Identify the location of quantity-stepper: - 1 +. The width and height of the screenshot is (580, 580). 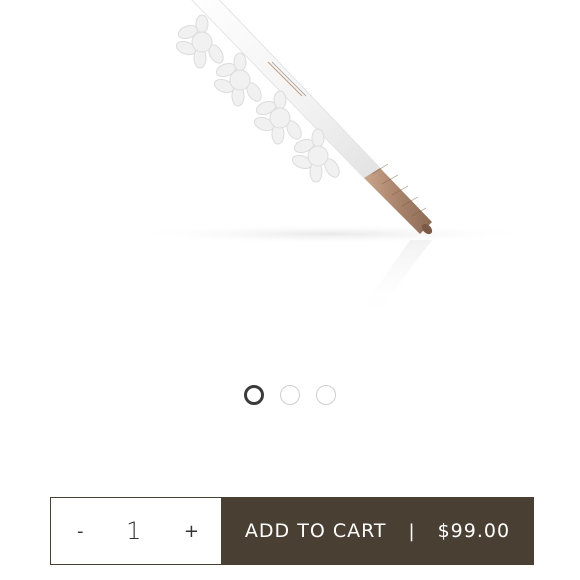
(135, 531).